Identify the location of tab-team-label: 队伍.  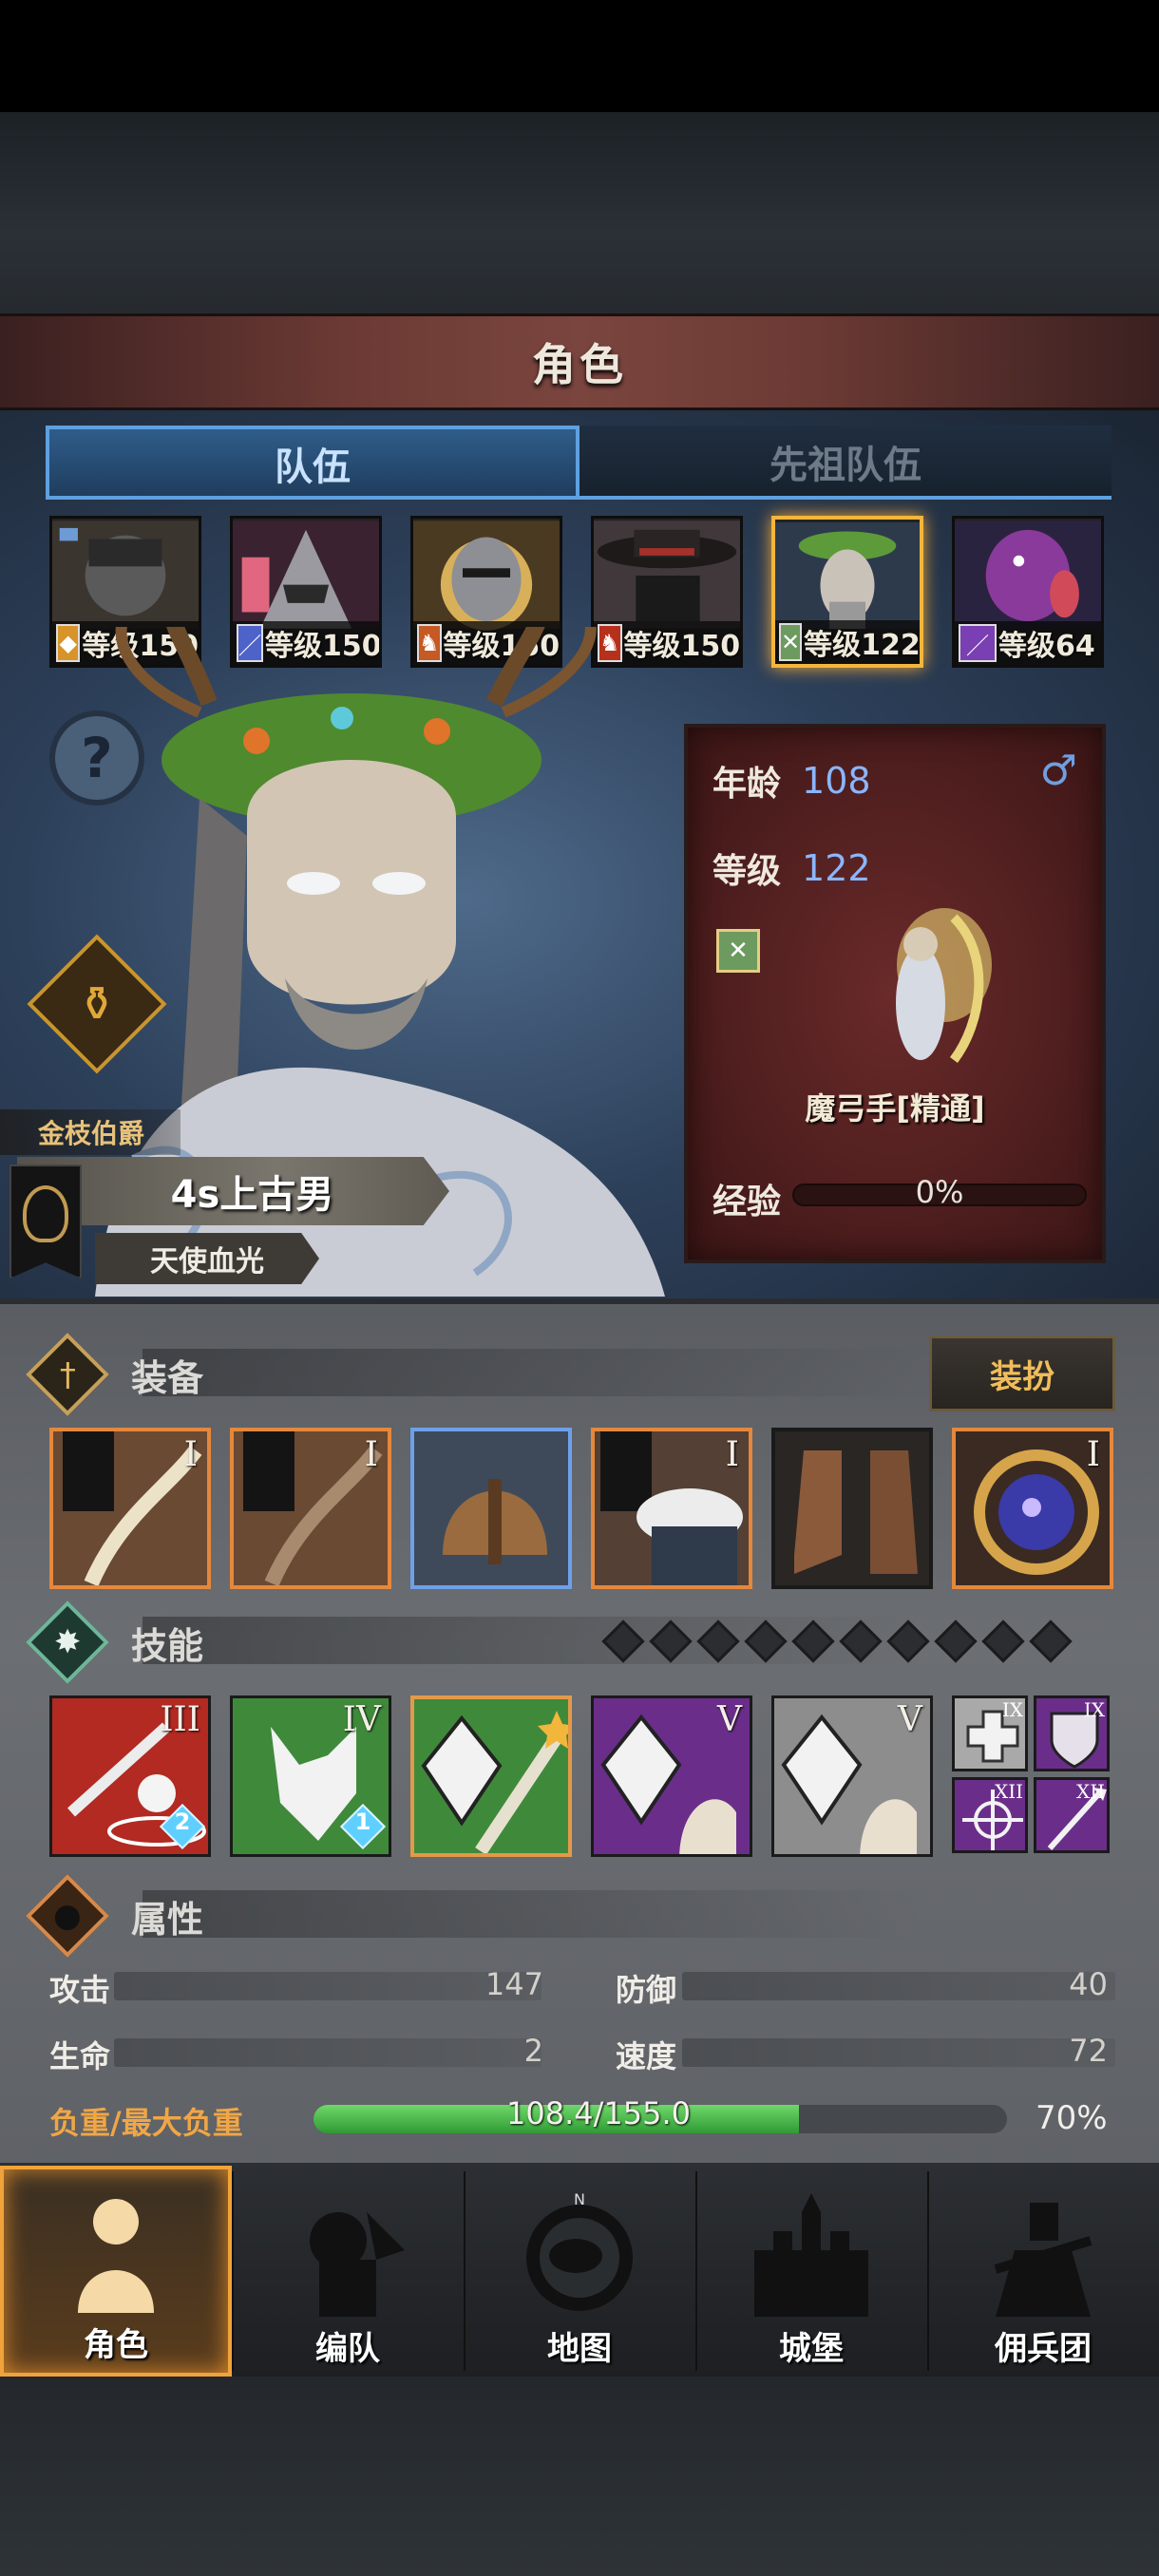
(313, 467).